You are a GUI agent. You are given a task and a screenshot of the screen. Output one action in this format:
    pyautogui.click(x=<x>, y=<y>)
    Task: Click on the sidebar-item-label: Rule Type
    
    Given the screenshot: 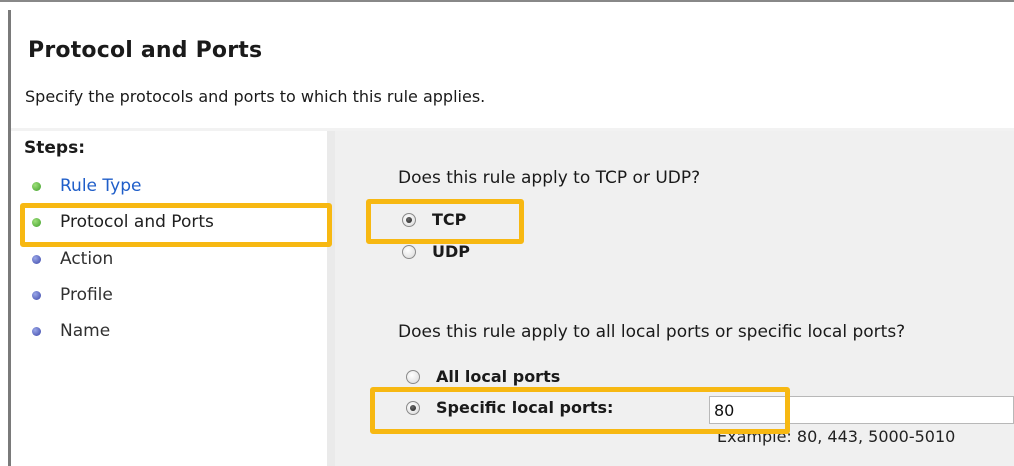 What is the action you would take?
    pyautogui.click(x=100, y=186)
    